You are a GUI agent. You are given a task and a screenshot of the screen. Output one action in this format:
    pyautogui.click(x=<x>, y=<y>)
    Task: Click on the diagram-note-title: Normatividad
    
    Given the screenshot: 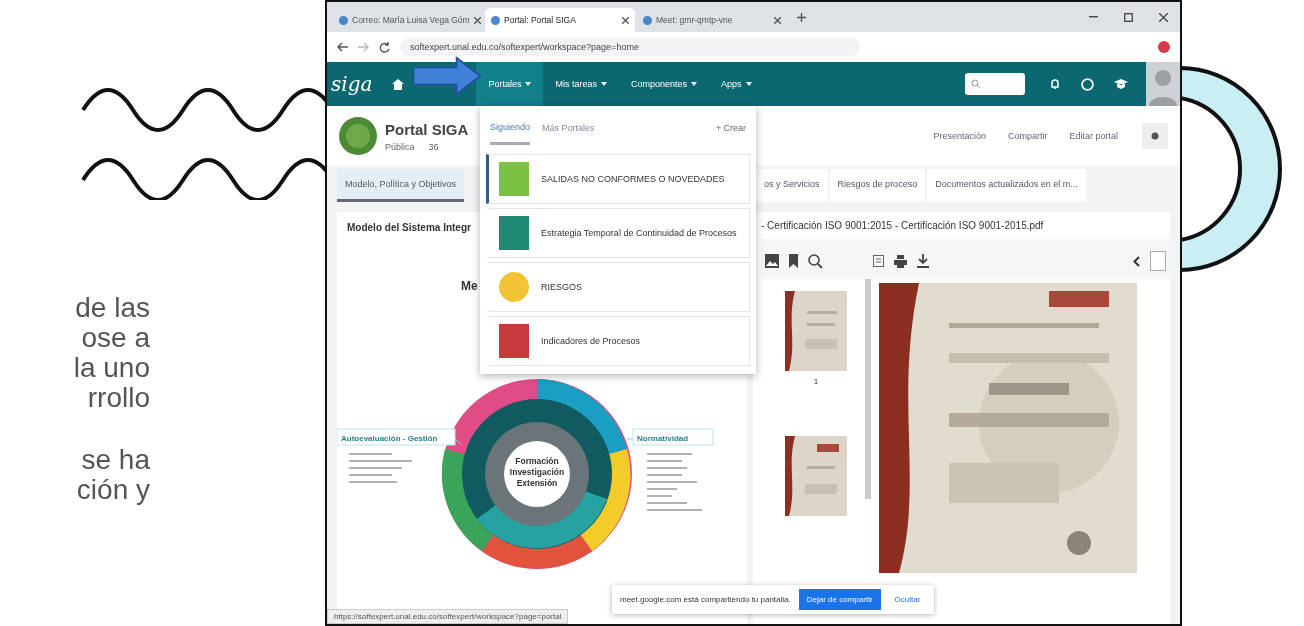 What is the action you would take?
    pyautogui.click(x=663, y=438)
    